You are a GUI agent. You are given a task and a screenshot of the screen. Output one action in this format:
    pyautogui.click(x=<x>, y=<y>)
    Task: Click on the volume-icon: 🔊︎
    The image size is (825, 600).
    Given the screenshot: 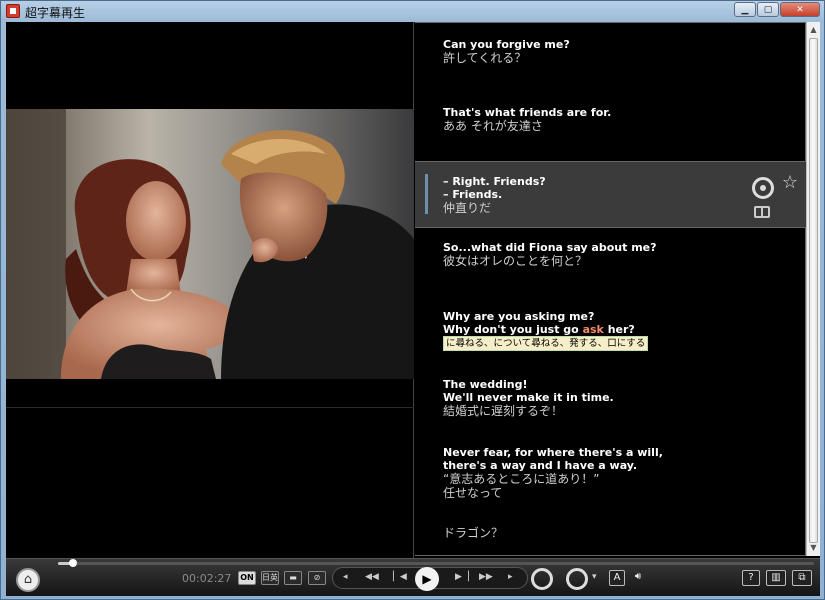 What is the action you would take?
    pyautogui.click(x=638, y=578)
    